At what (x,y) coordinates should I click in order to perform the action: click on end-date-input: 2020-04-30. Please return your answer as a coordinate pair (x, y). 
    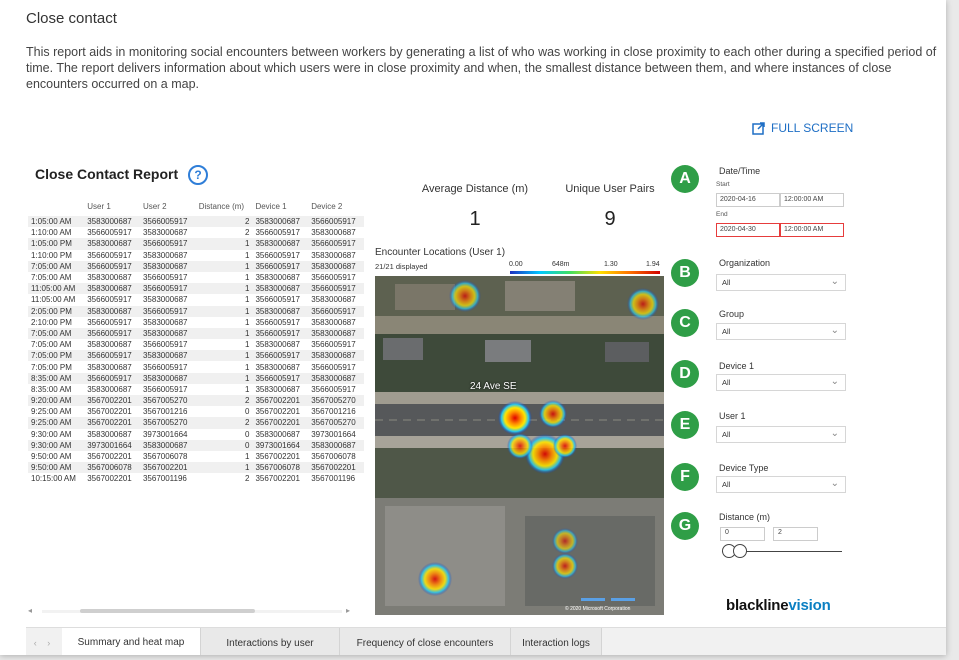
    Looking at the image, I should click on (748, 230).